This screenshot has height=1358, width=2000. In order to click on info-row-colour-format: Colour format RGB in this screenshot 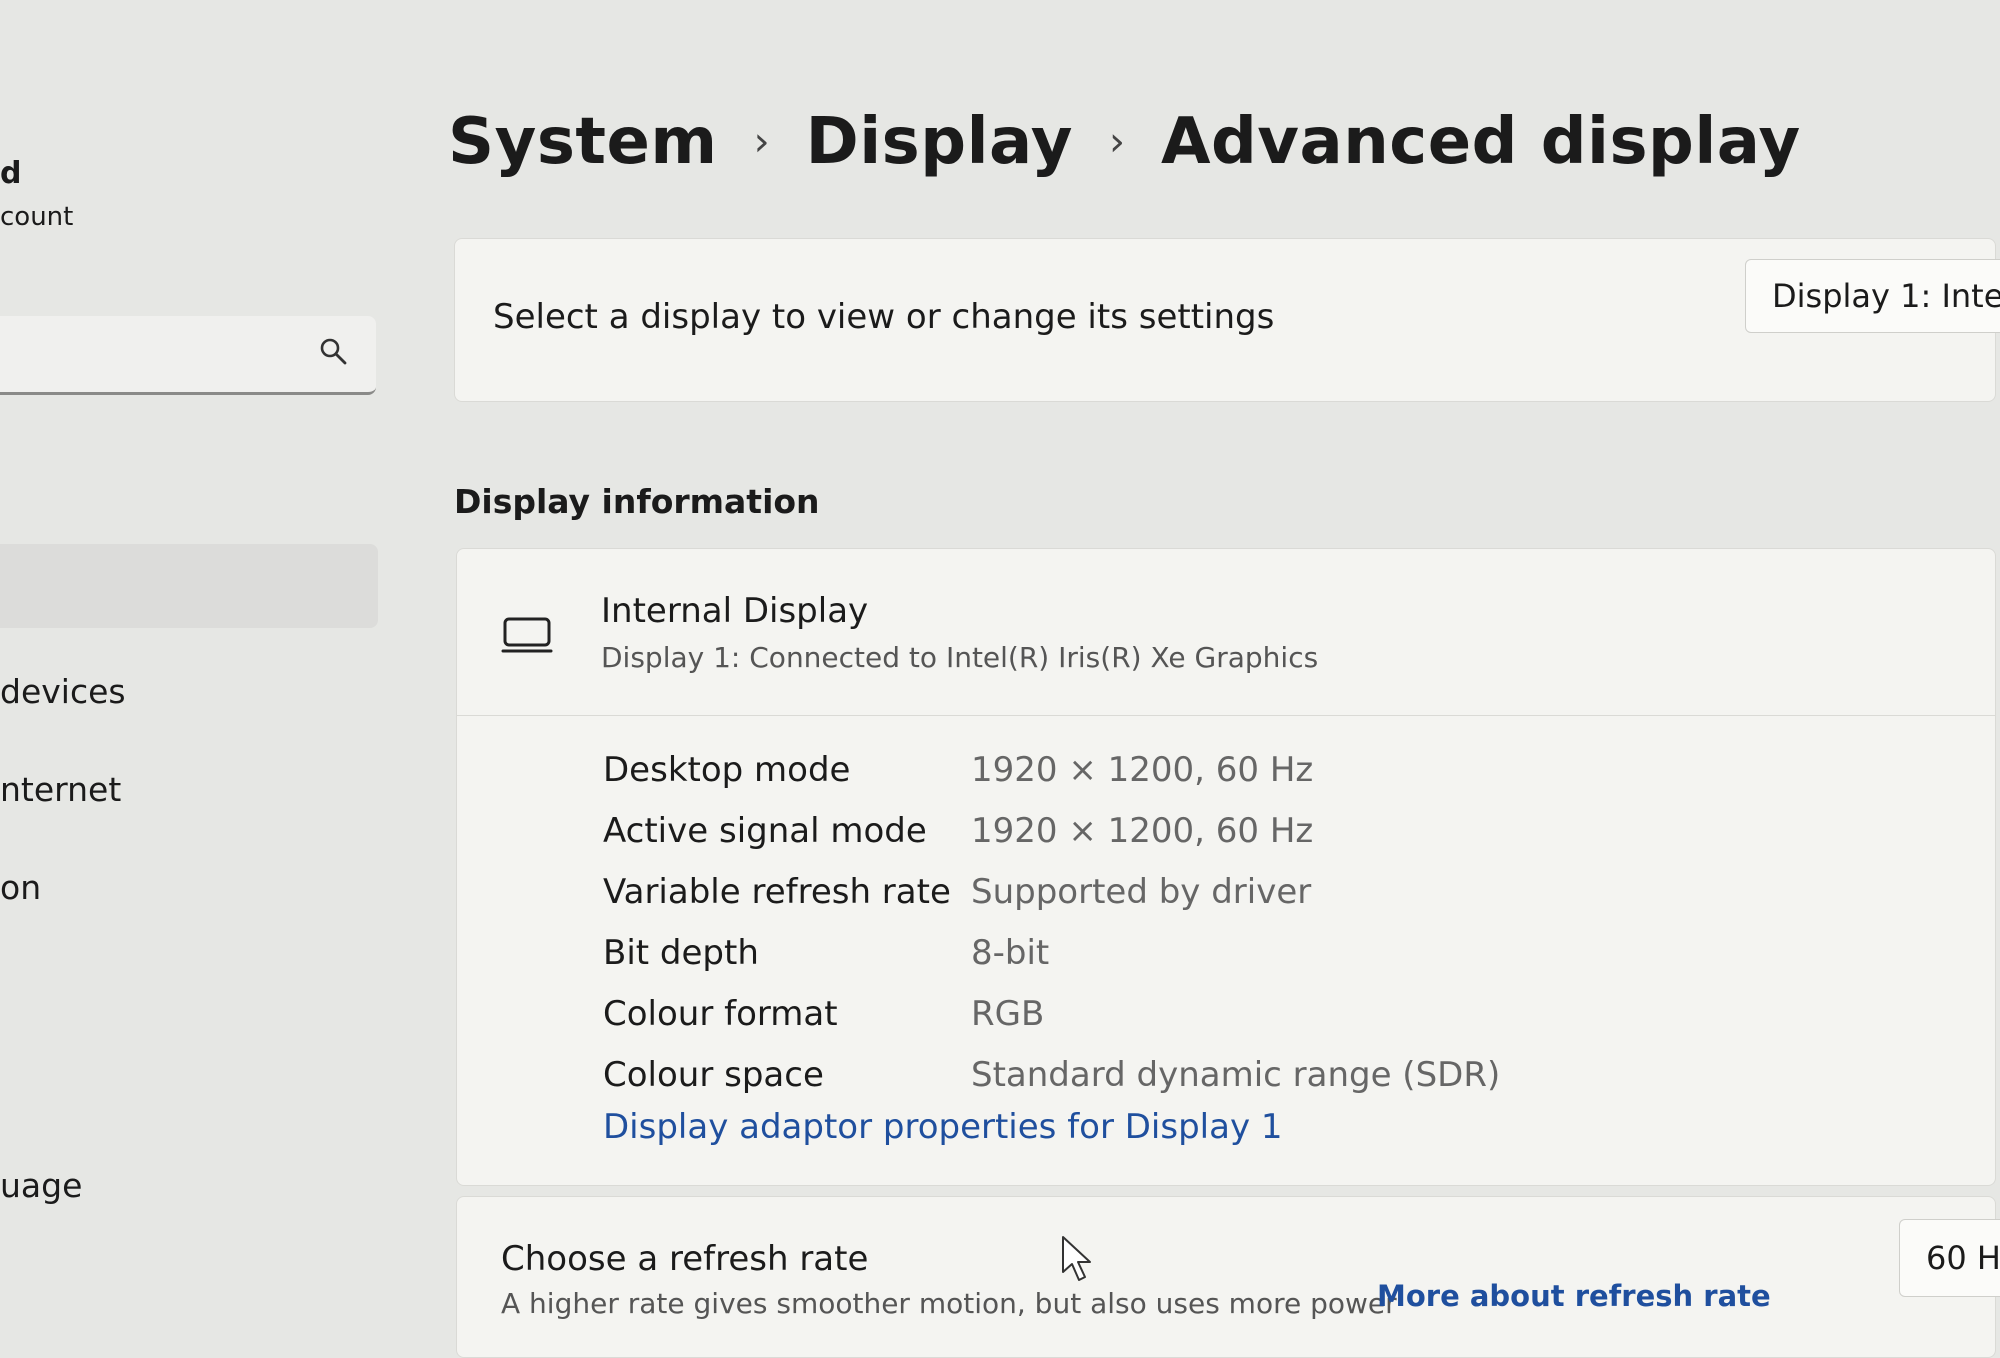, I will do `click(1051, 1013)`.